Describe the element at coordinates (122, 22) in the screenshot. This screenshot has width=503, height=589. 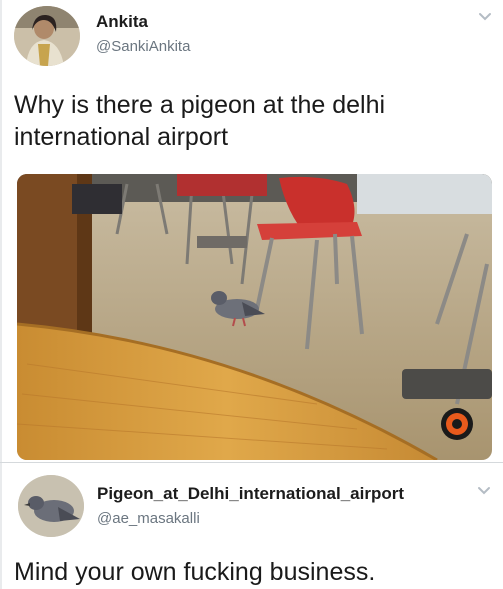
I see `author-name: Ankita` at that location.